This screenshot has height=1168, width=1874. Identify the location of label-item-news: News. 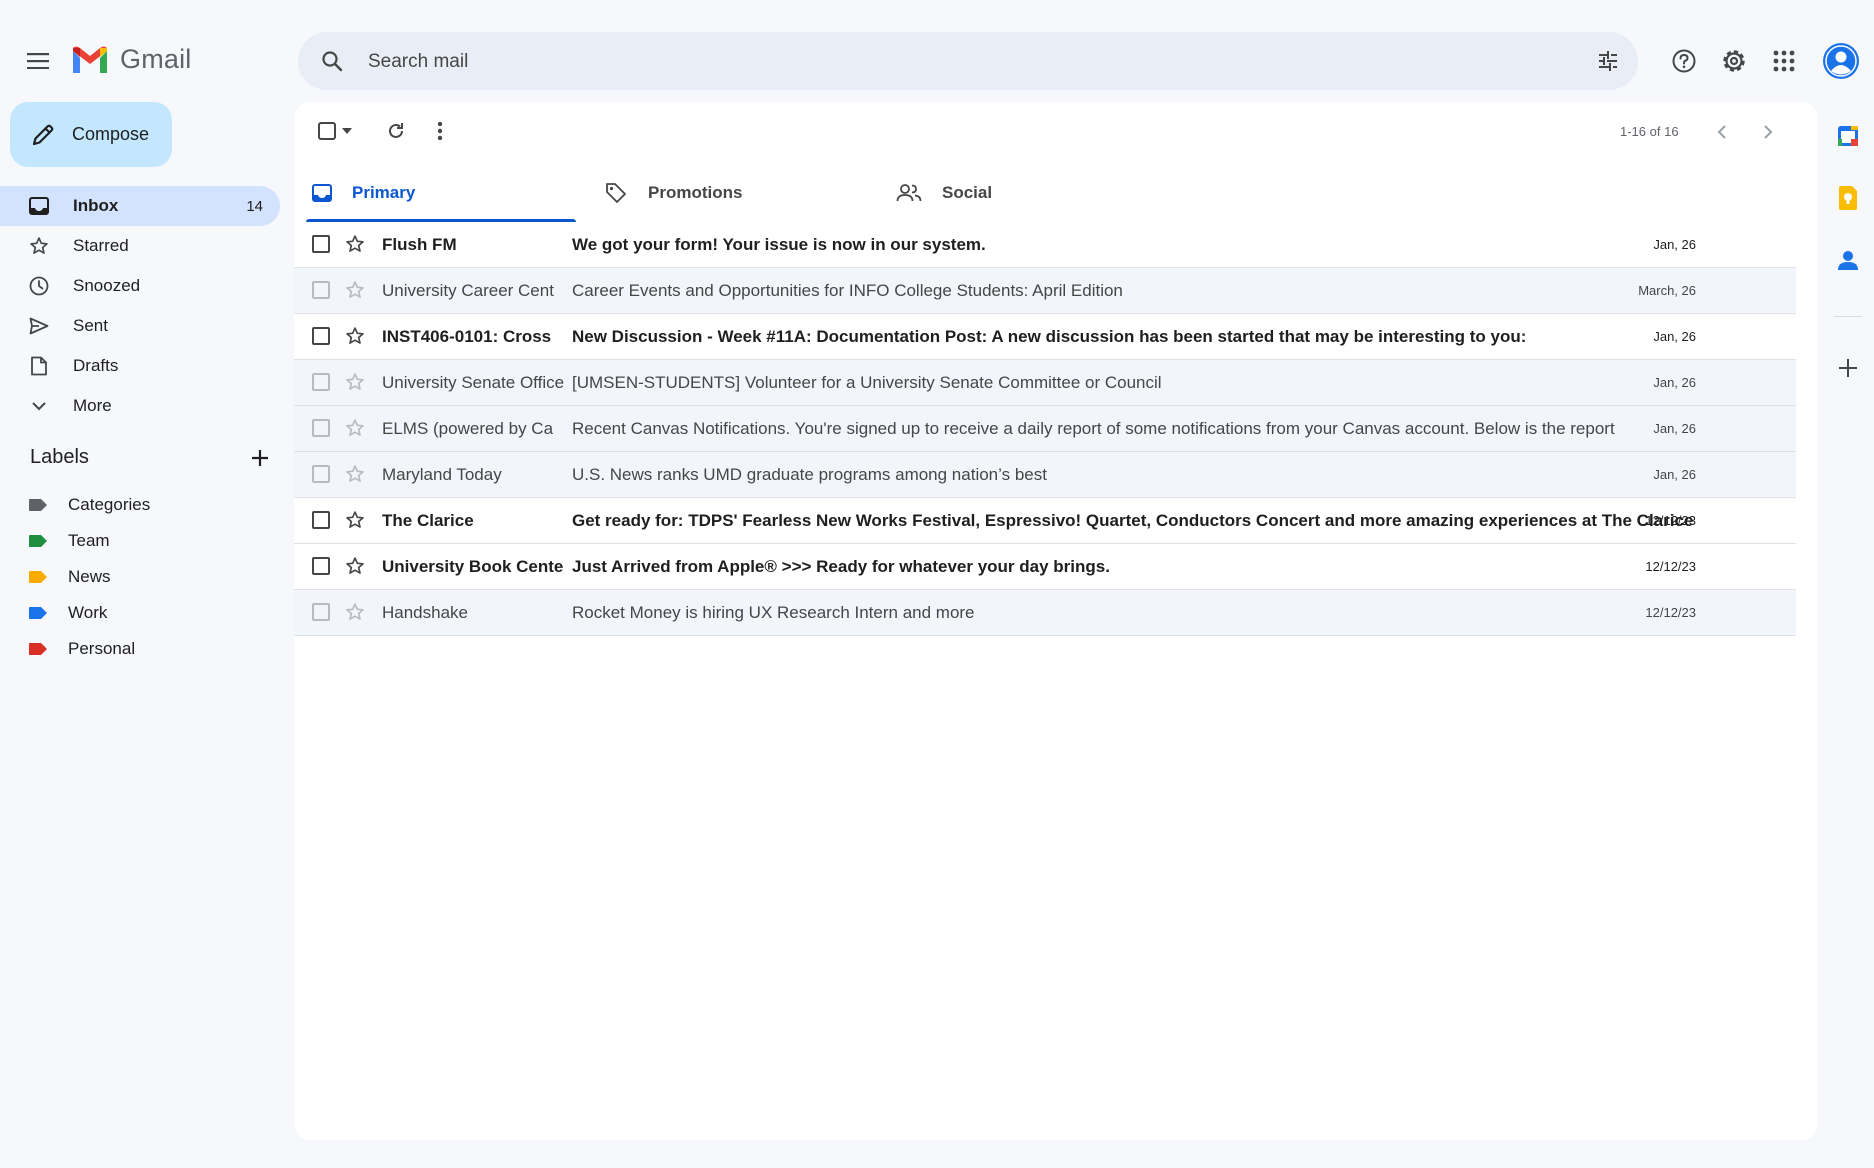
(69, 577).